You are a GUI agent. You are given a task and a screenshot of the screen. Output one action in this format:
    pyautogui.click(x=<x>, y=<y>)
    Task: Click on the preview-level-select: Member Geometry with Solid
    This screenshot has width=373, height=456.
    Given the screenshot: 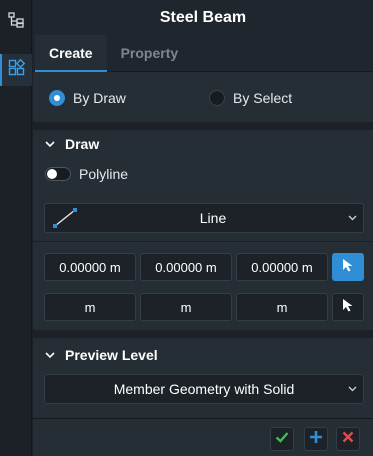 What is the action you would take?
    pyautogui.click(x=204, y=389)
    